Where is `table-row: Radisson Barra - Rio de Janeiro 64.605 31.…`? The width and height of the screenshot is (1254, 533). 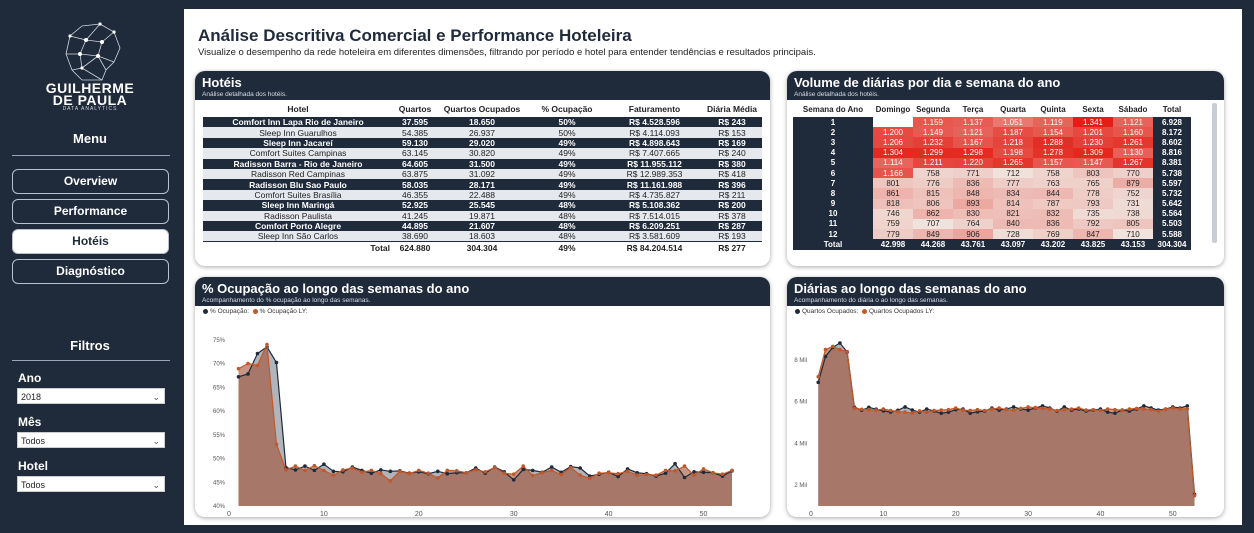
table-row: Radisson Barra - Rio de Janeiro 64.605 31.… is located at coordinates (482, 163).